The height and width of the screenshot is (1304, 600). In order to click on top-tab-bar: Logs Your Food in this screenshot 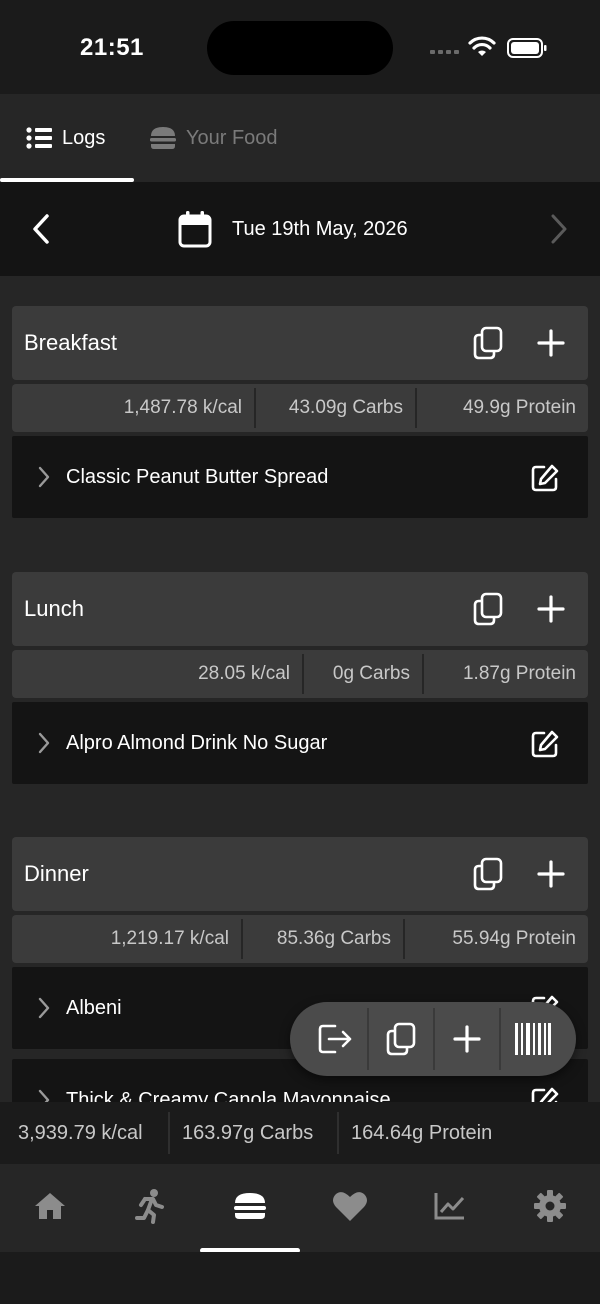, I will do `click(300, 138)`.